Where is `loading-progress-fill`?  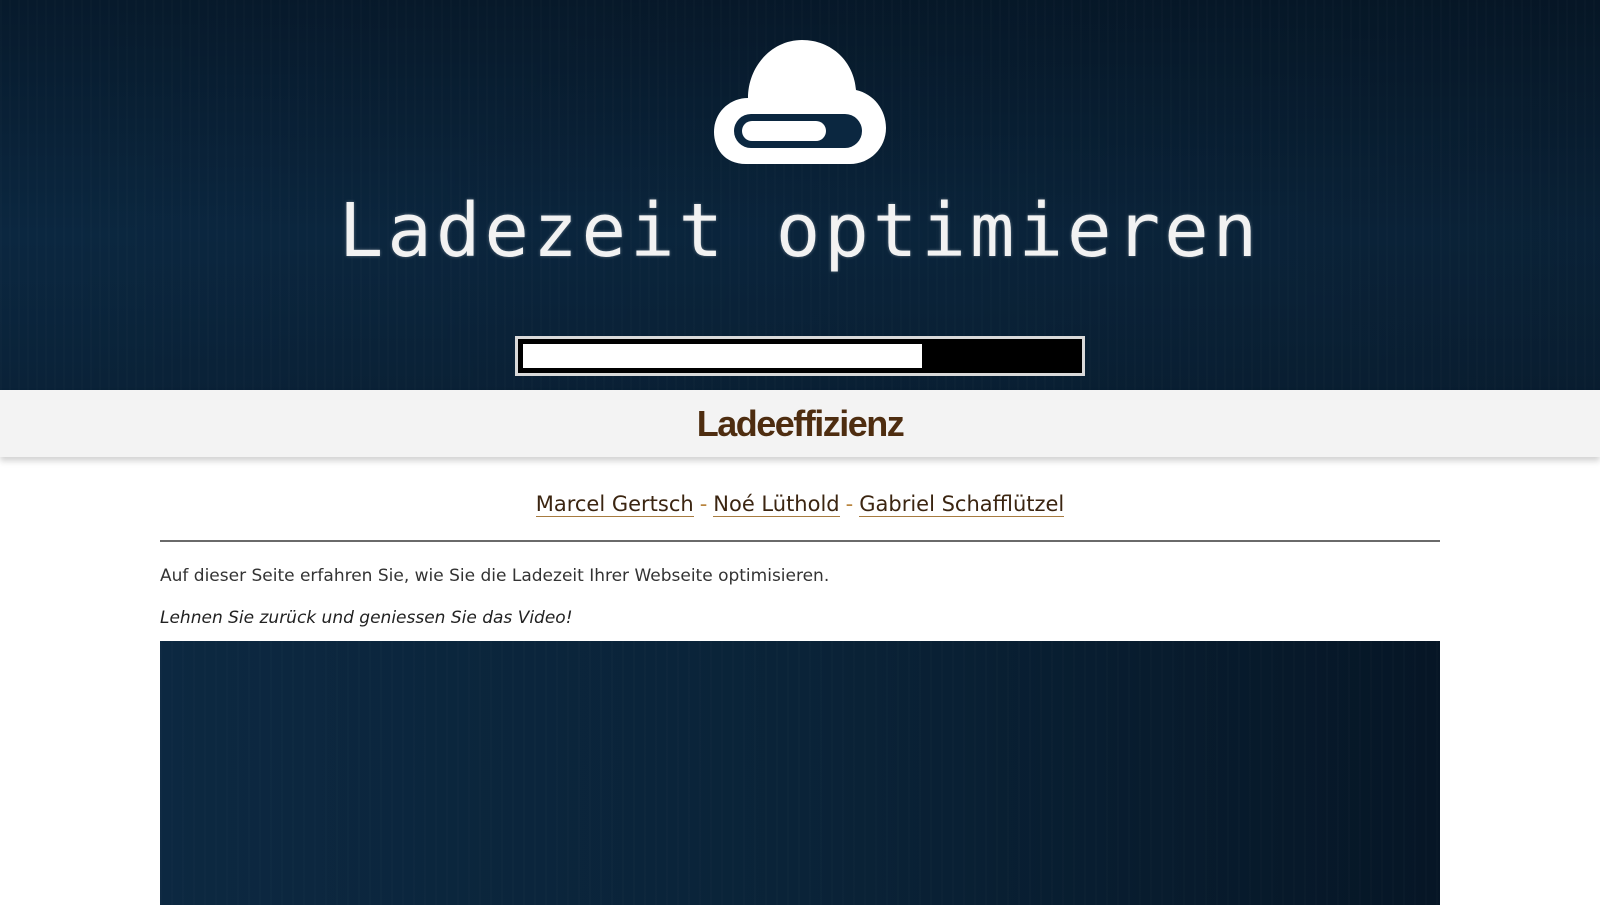
loading-progress-fill is located at coordinates (722, 356).